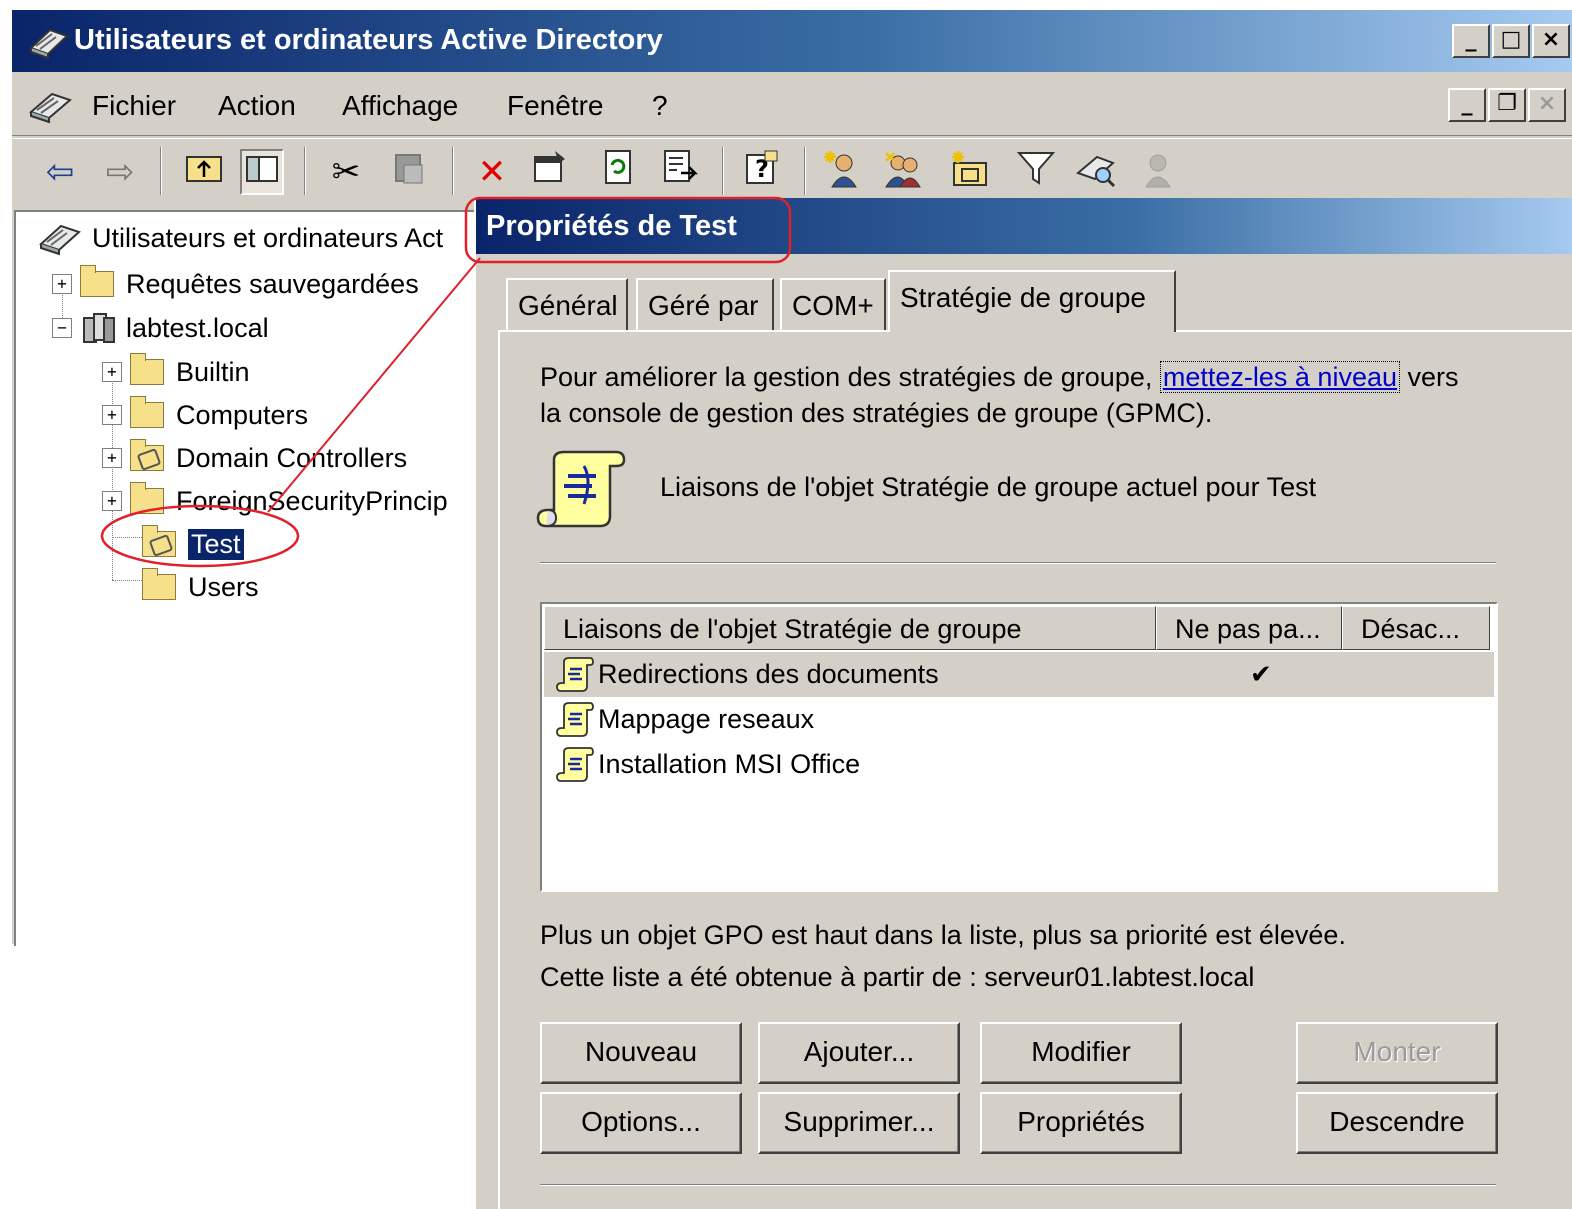 This screenshot has height=1209, width=1572. I want to click on new-group-icon, so click(902, 172).